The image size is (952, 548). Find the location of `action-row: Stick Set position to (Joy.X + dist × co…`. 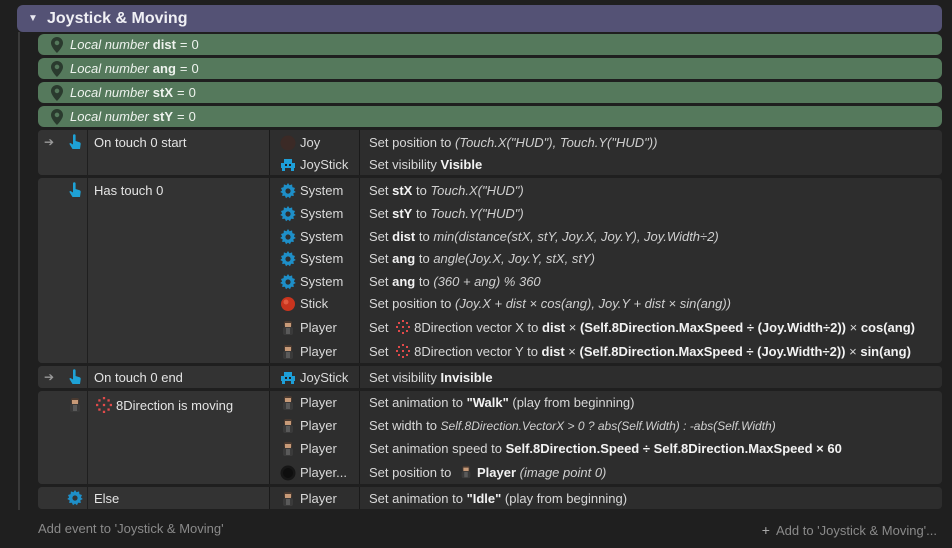

action-row: Stick Set position to (Joy.X + dist × co… is located at coordinates (605, 303).